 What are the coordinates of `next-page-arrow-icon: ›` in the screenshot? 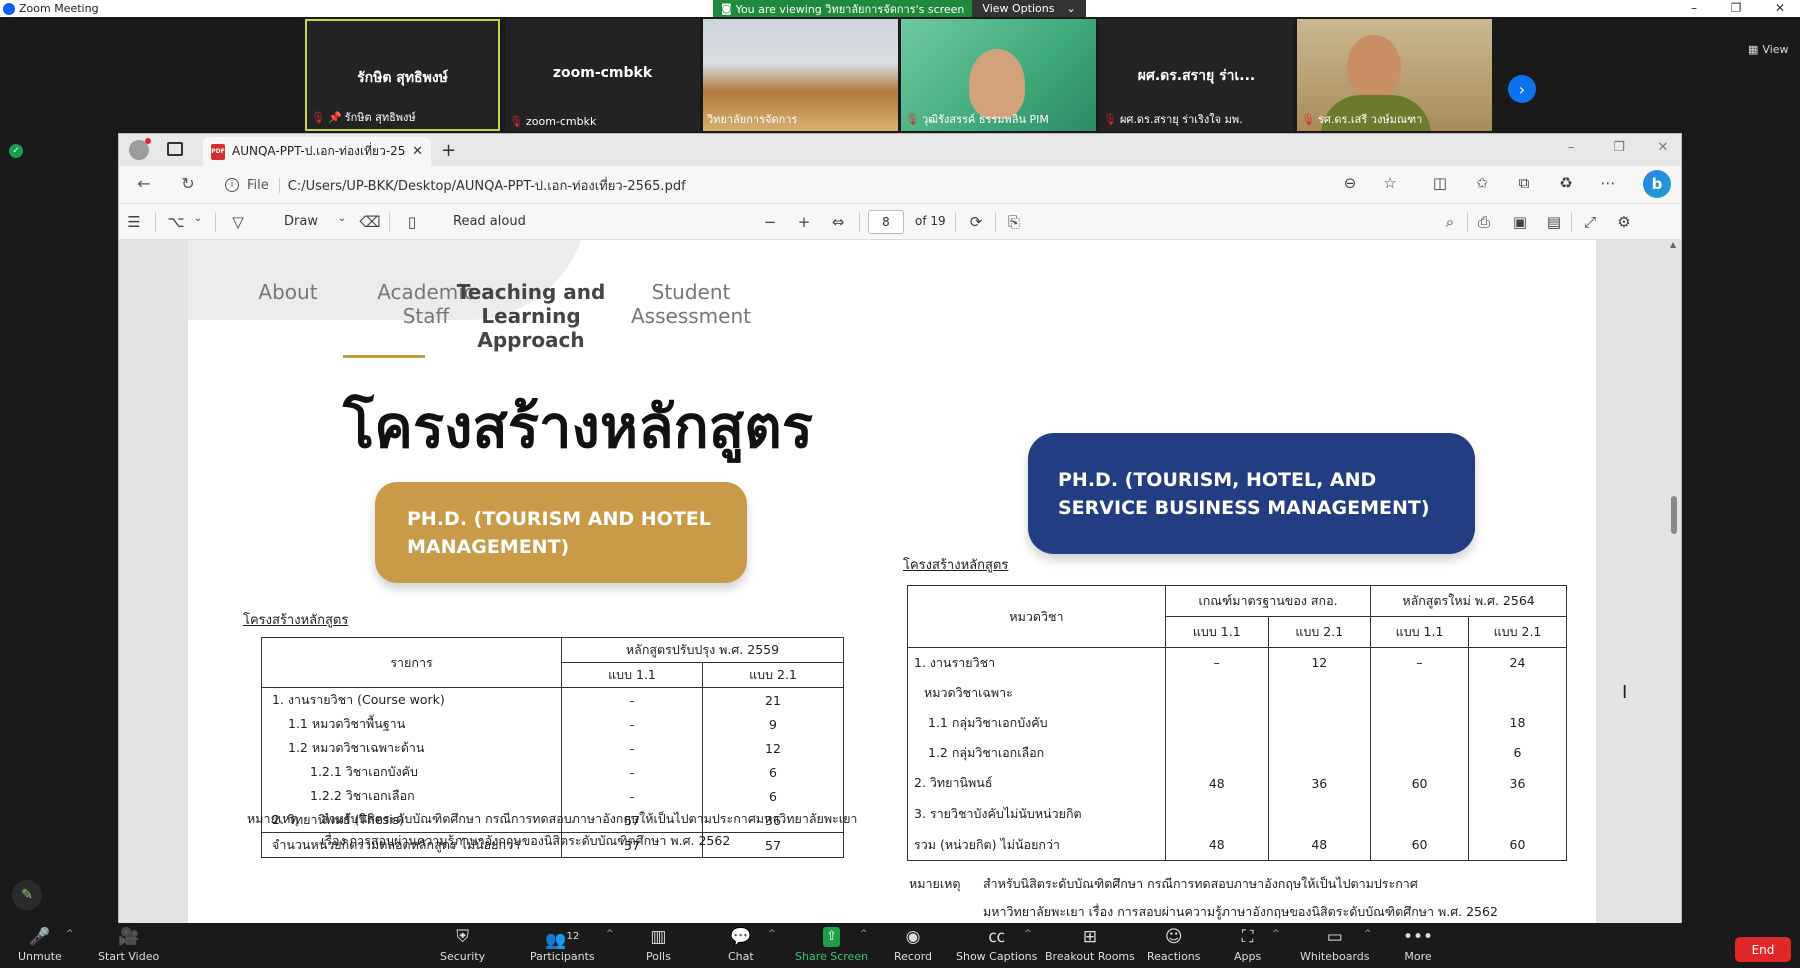 It's located at (1522, 89).